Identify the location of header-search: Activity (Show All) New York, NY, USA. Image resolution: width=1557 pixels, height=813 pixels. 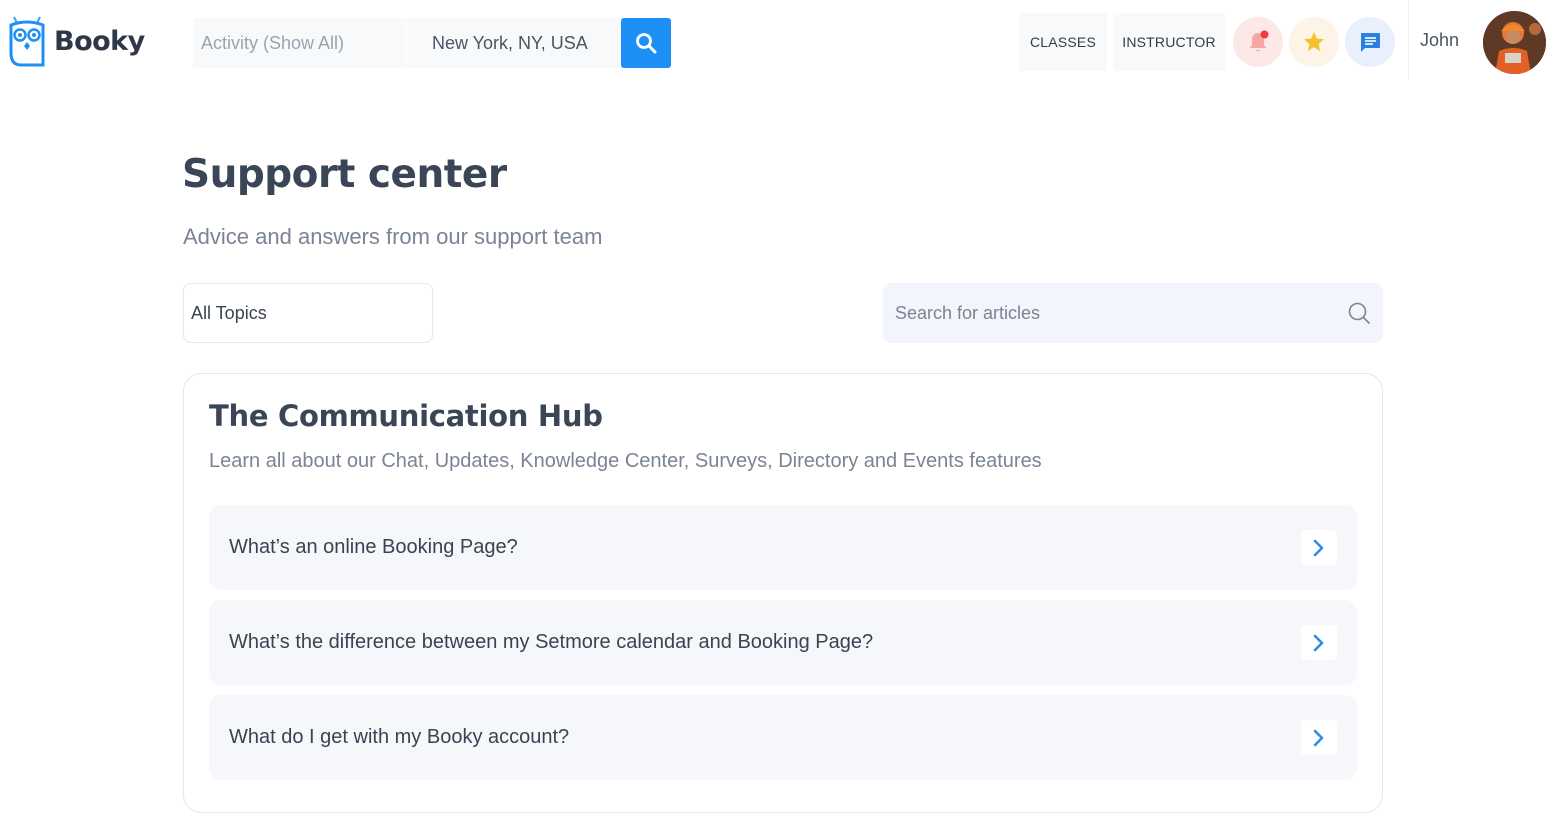
(432, 43).